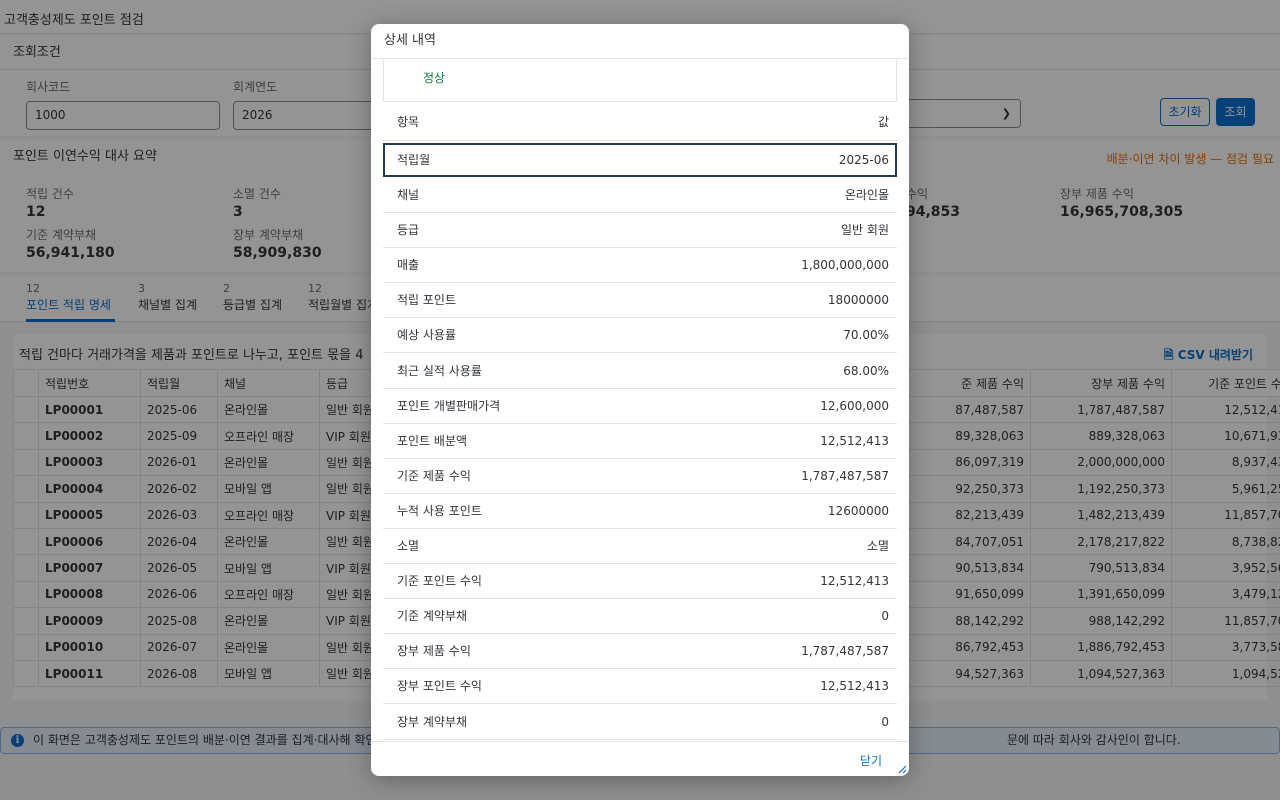 This screenshot has height=800, width=1280. What do you see at coordinates (845, 265) in the screenshot?
I see `detail-value: 1,800,000,000` at bounding box center [845, 265].